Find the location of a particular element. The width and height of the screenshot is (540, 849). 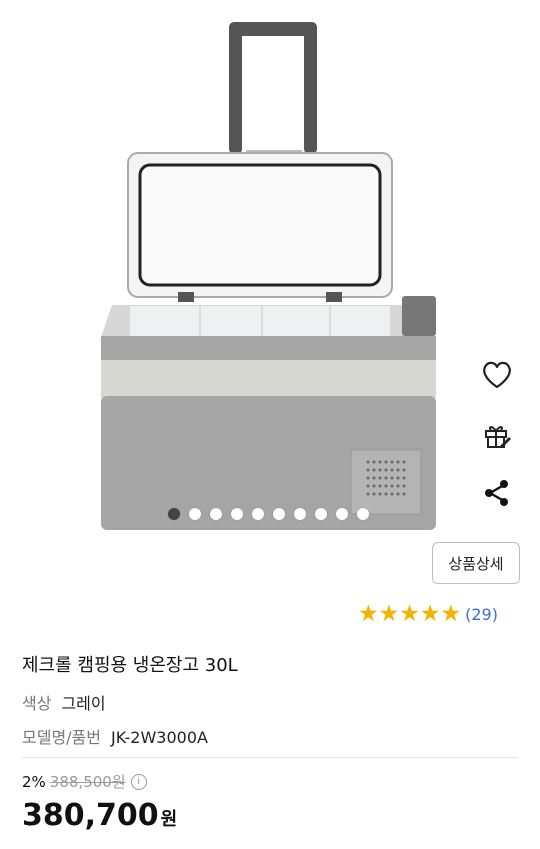

discount-row: 2% 388,500원 i is located at coordinates (84, 781).